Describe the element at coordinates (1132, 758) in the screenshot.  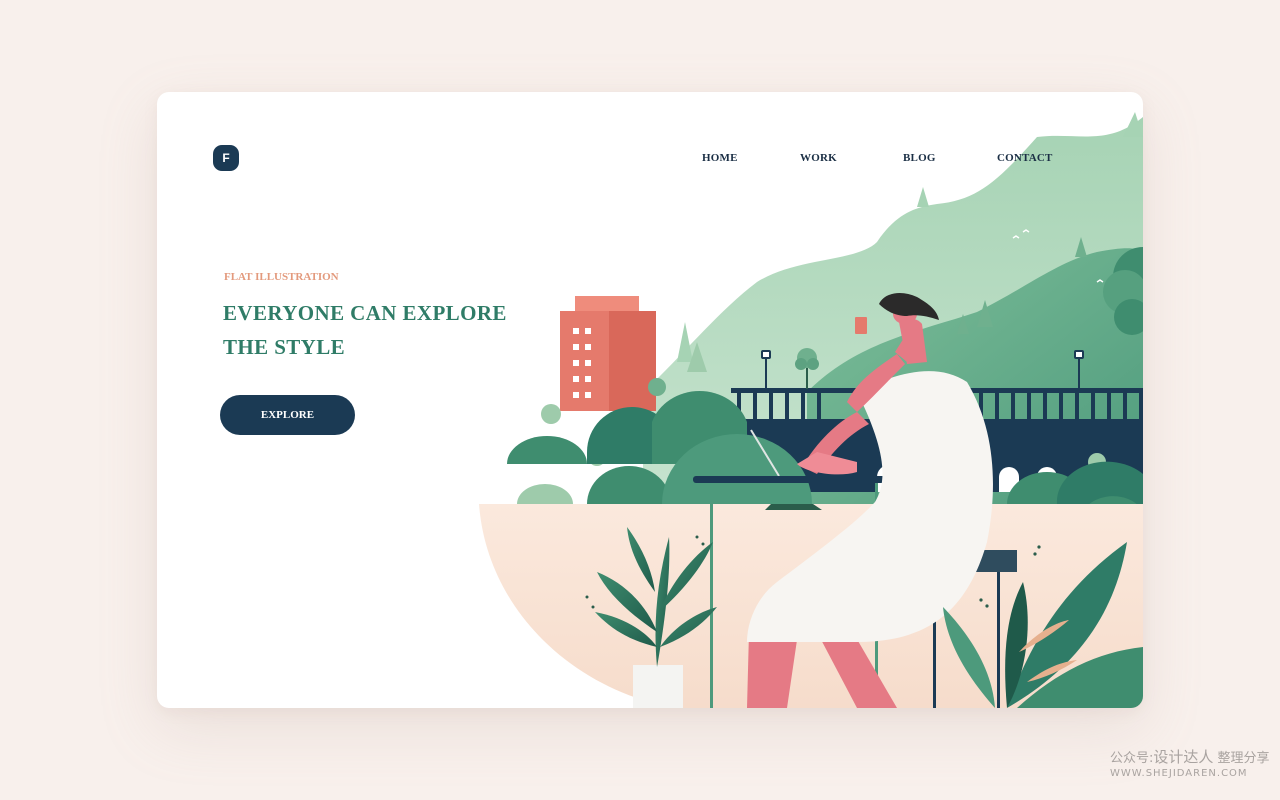
I see `watermark-prefix: 公众号:` at that location.